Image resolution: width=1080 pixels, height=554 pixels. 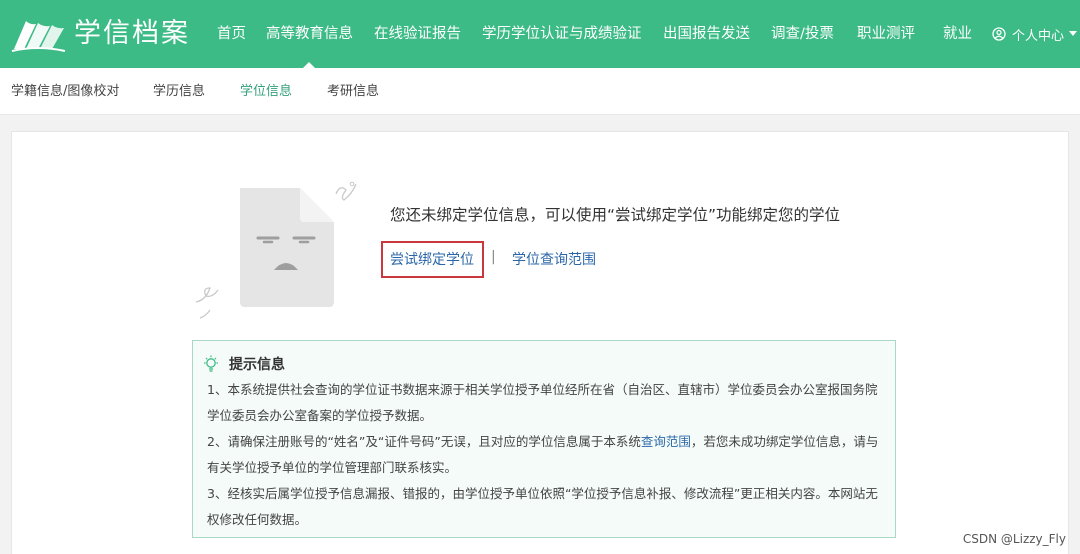 I want to click on query-scope-inline-link: 查询范围, so click(x=666, y=441).